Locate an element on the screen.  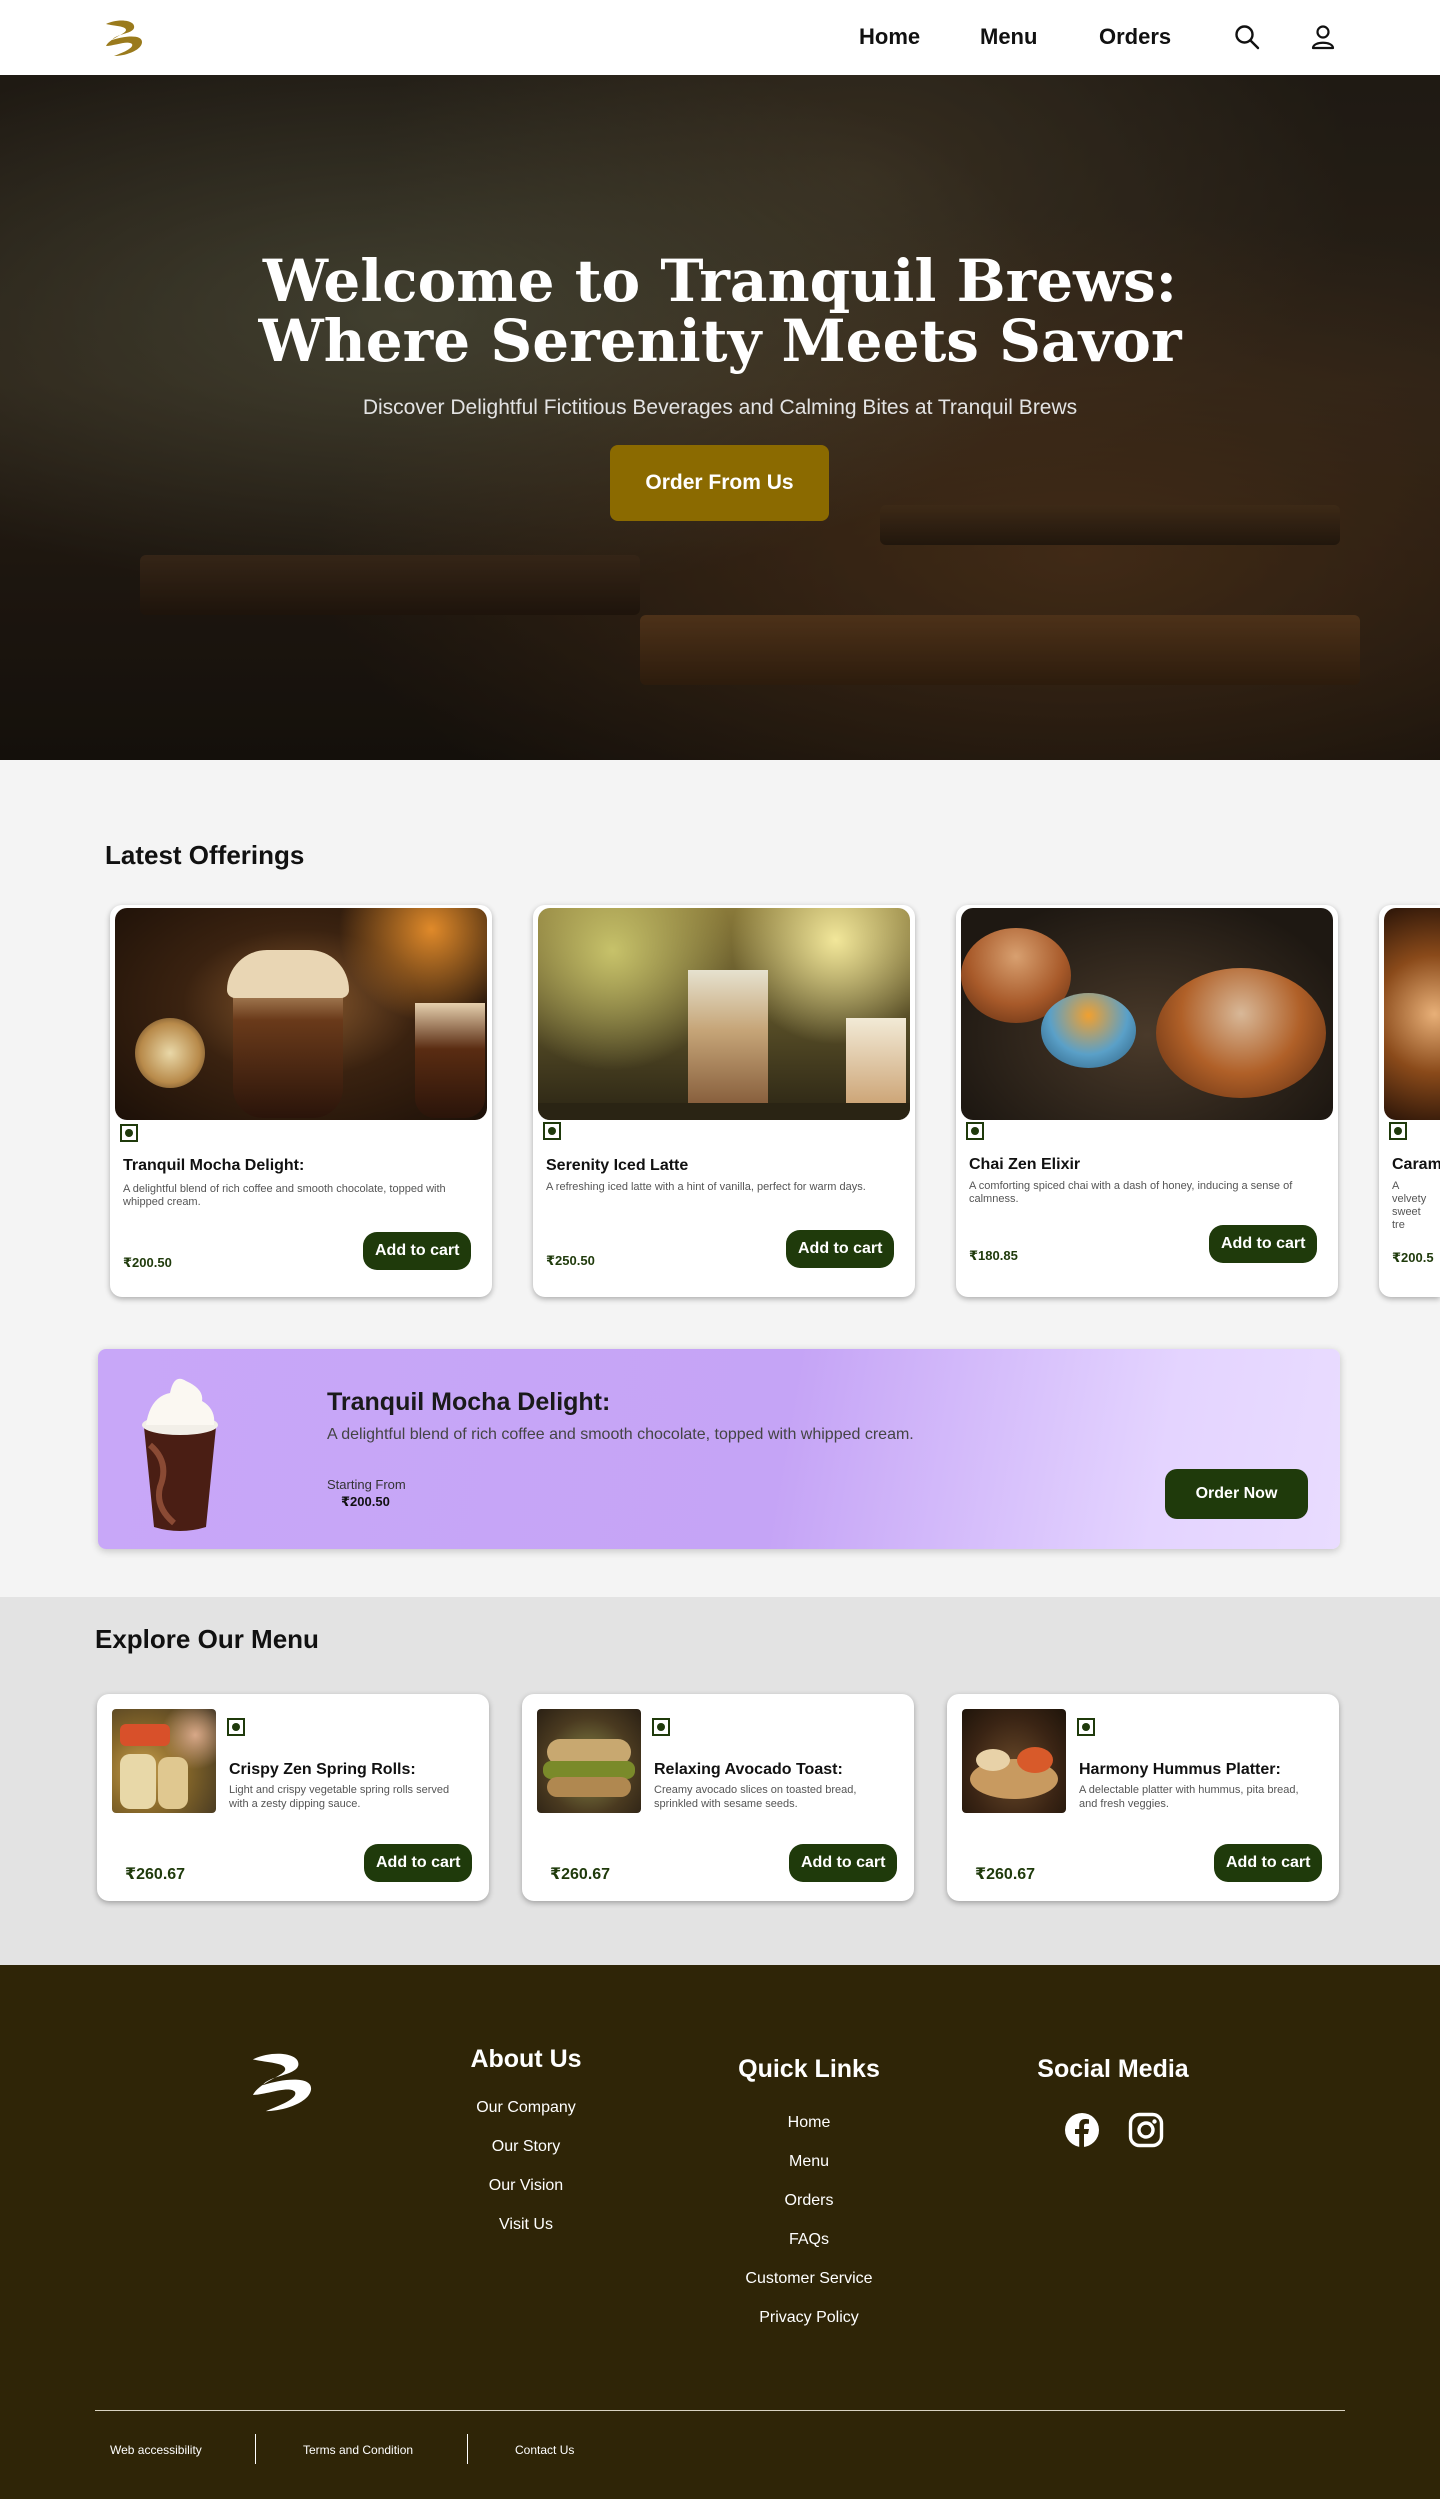
offer-card-partial: Caram A velvety sweet tre ₹200.5 is located at coordinates (1409, 1101).